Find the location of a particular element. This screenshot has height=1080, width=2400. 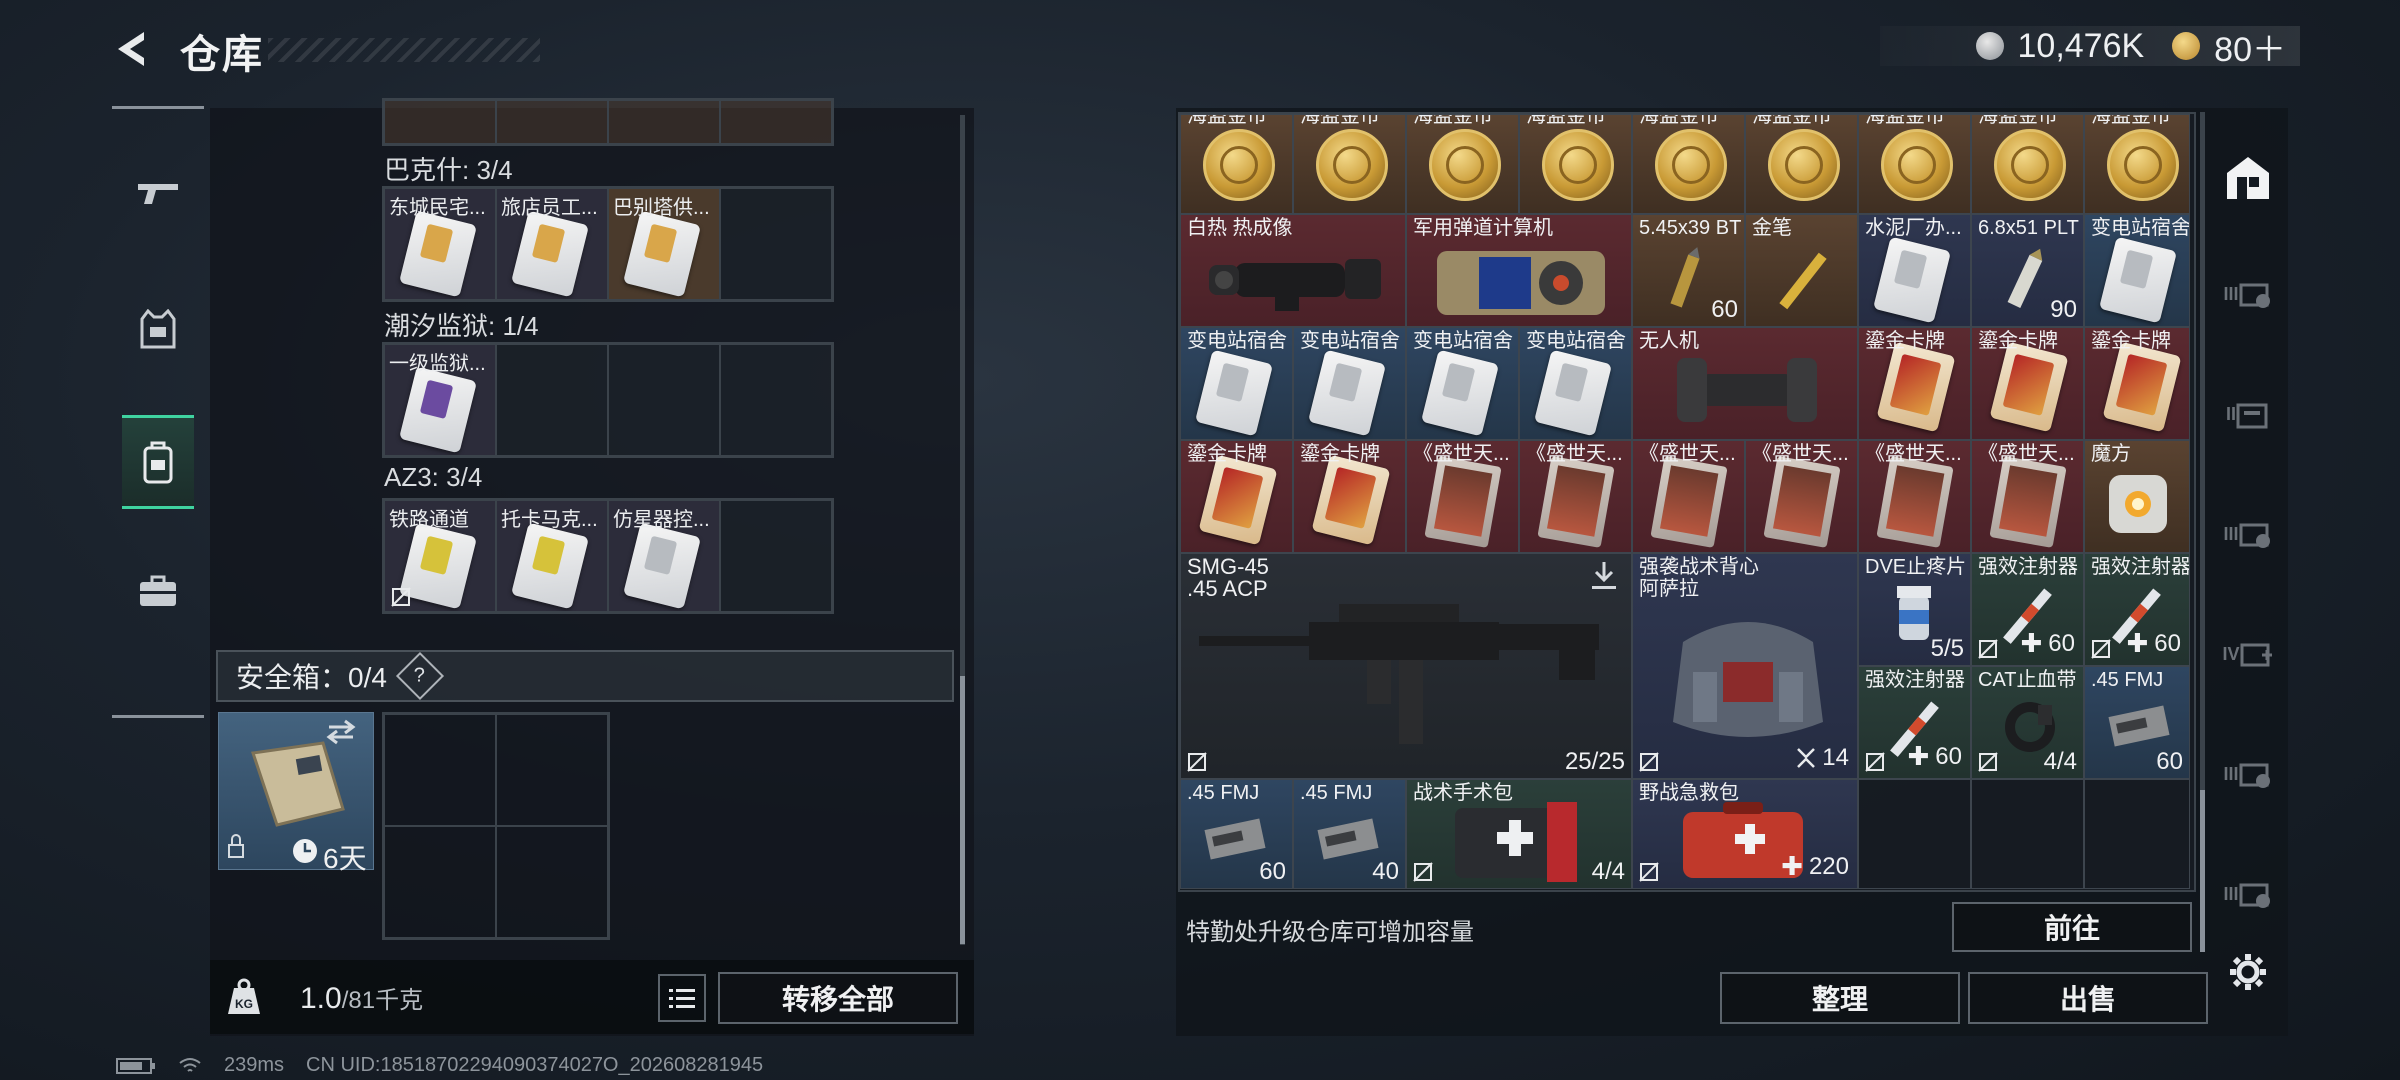

stash-tab-5: IV is located at coordinates (2248, 654).